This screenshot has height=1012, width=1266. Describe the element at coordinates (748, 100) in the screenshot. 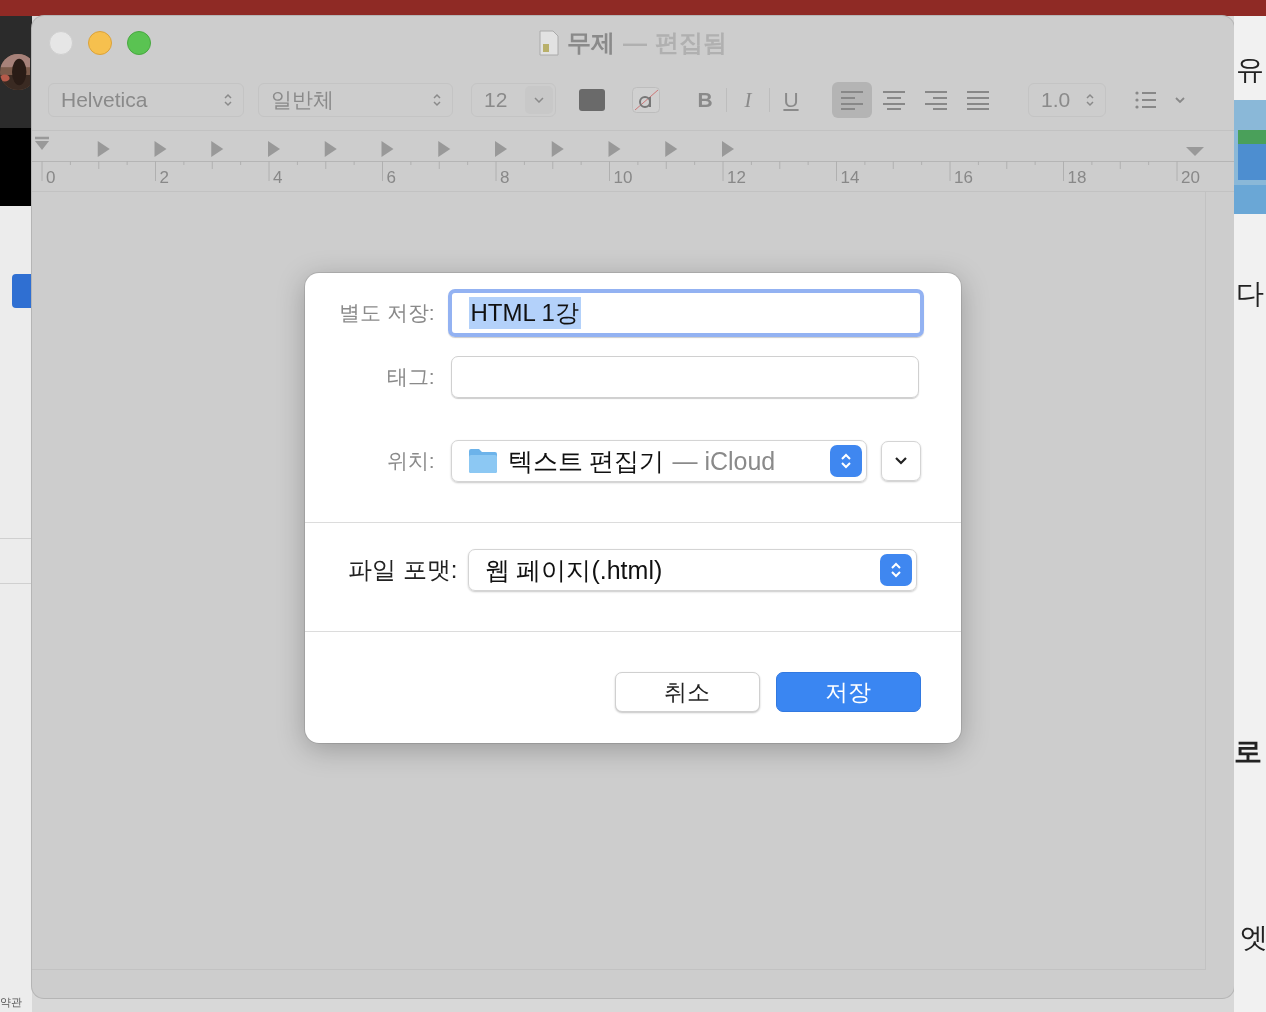

I see `italic-button: I` at that location.